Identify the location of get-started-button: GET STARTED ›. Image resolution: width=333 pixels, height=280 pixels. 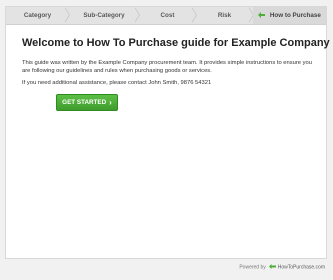
(87, 102).